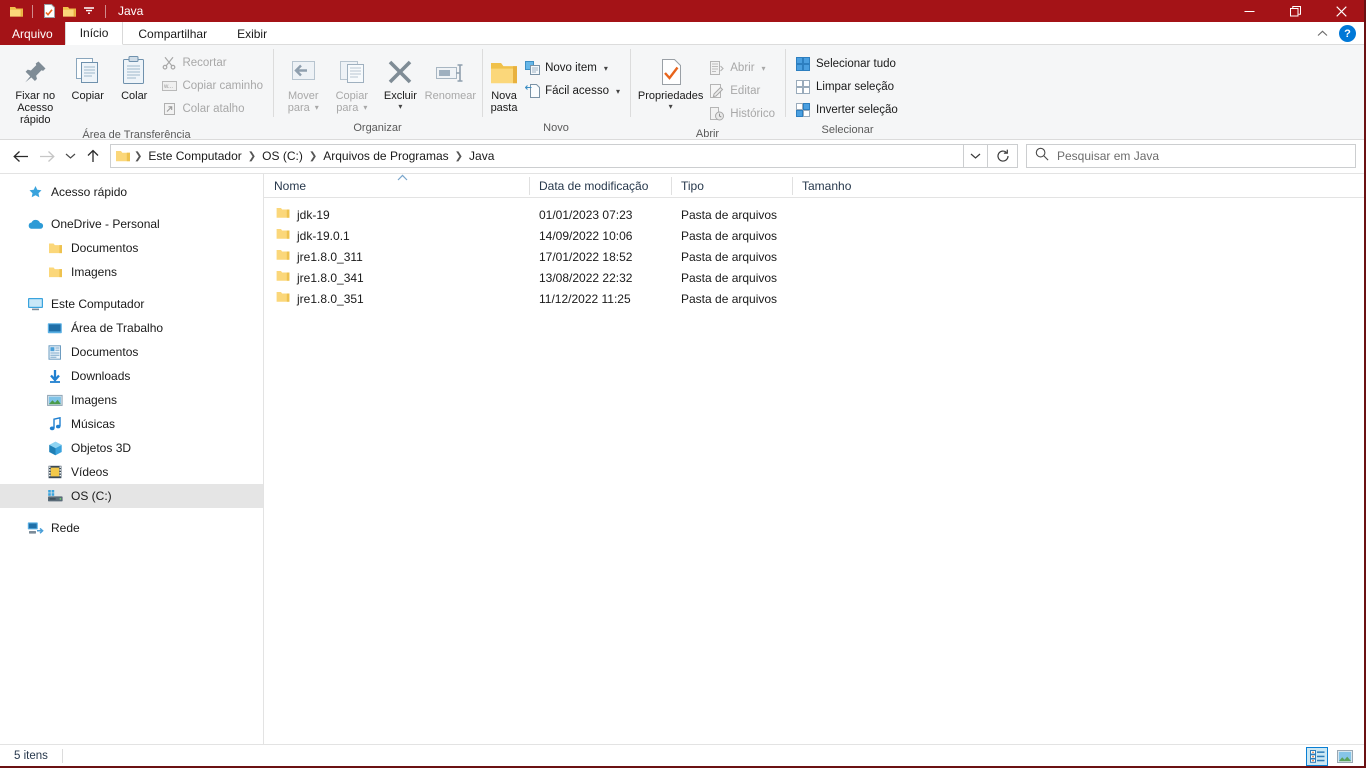 The width and height of the screenshot is (1366, 768). I want to click on file-date: 13/08/2022 22:32, so click(586, 277).